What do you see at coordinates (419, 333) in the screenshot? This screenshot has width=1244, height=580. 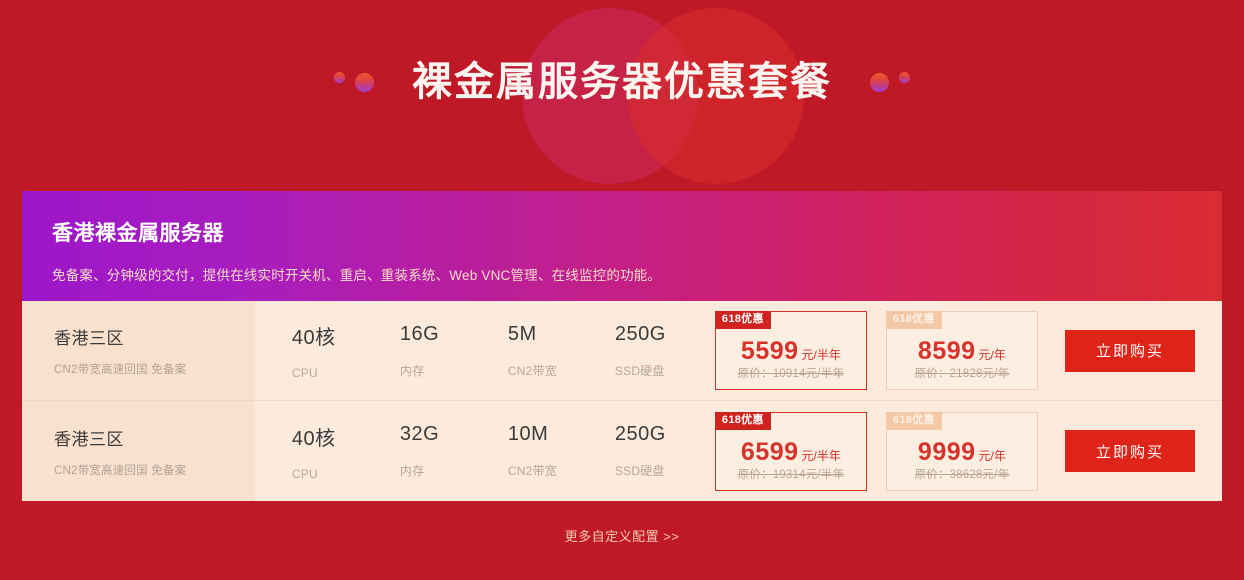 I see `spec-value: 16G` at bounding box center [419, 333].